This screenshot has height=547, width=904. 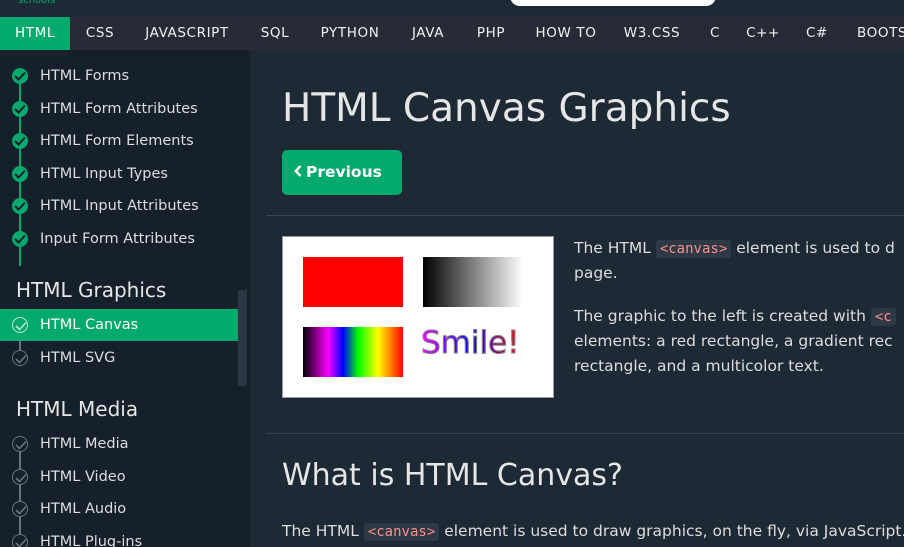 I want to click on sidebar-item-input-types: HTML Input Types, so click(x=119, y=174).